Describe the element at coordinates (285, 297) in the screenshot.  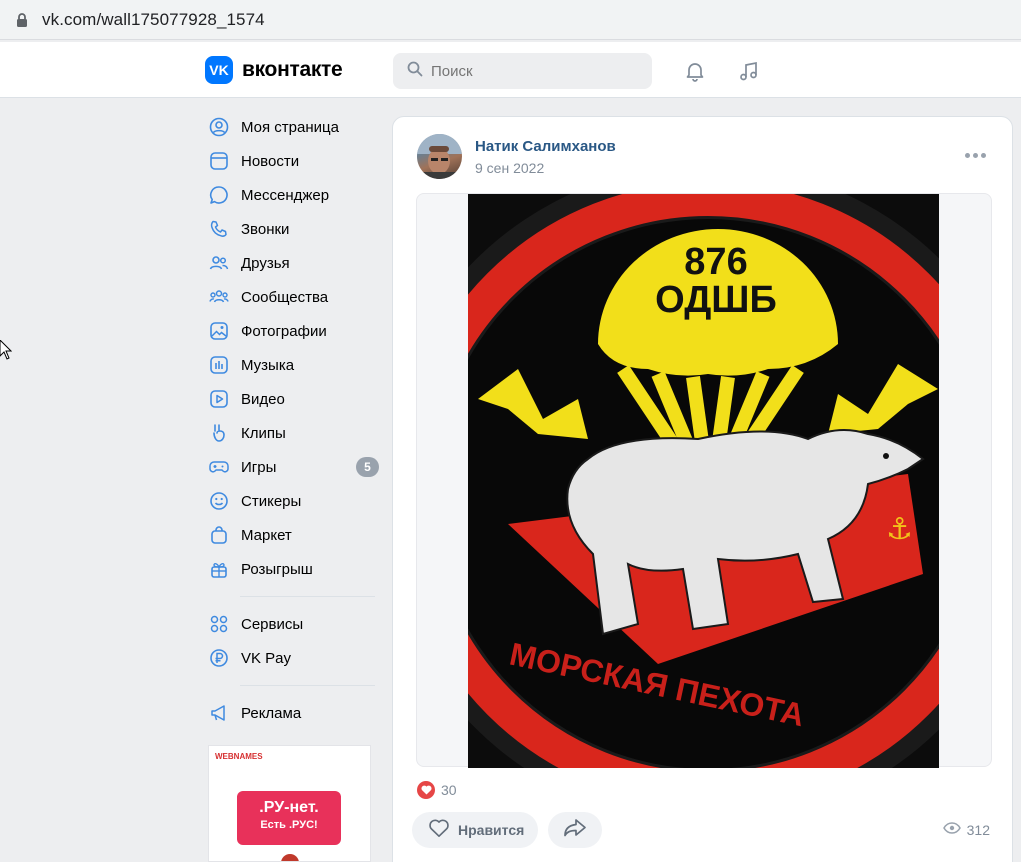
I see `sidebar-item-label: Сообщества` at that location.